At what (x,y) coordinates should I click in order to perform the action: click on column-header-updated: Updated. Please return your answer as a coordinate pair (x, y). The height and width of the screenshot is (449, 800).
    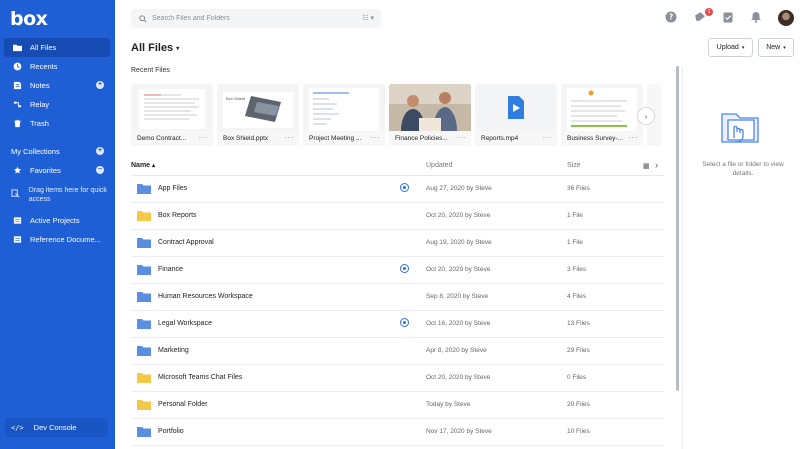
    Looking at the image, I should click on (439, 165).